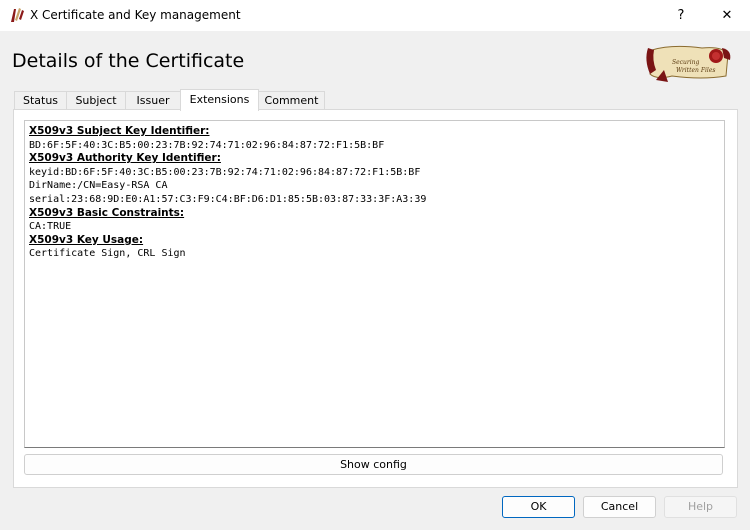 This screenshot has height=530, width=750. I want to click on aki-header: X509v3 Authority Key Identifier:, so click(125, 158).